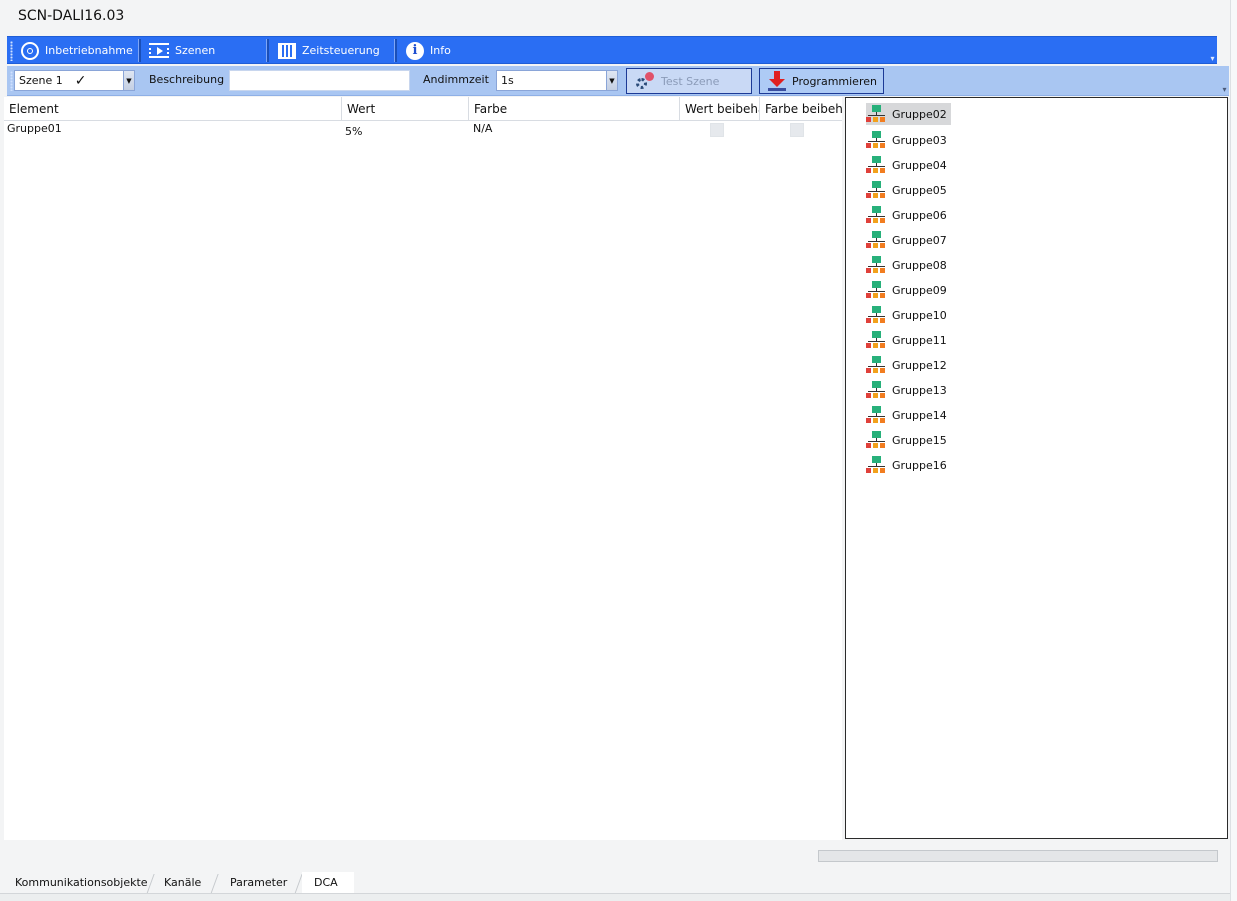 The image size is (1237, 901). I want to click on cell-element: Gruppe01, so click(34, 128).